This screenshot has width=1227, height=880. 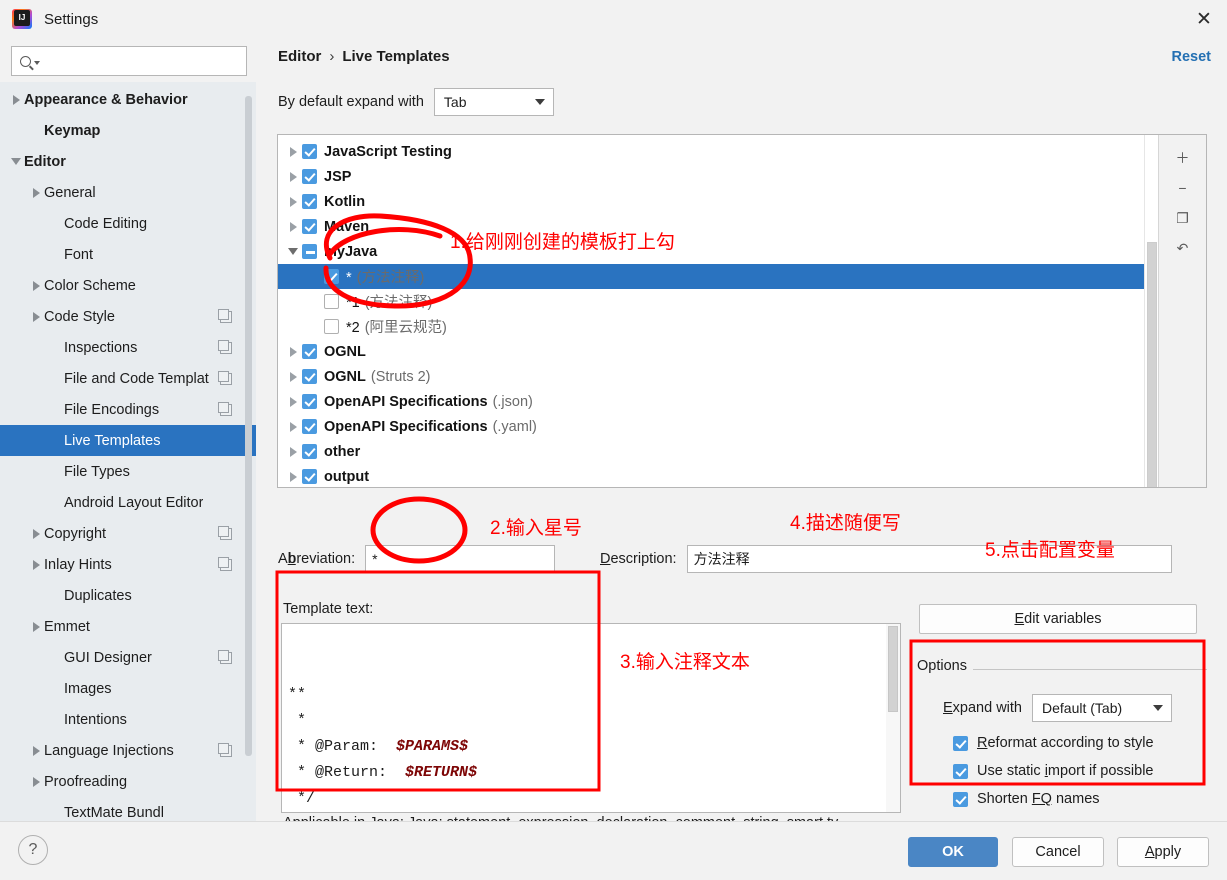 I want to click on abbreviation-input: *, so click(x=460, y=559).